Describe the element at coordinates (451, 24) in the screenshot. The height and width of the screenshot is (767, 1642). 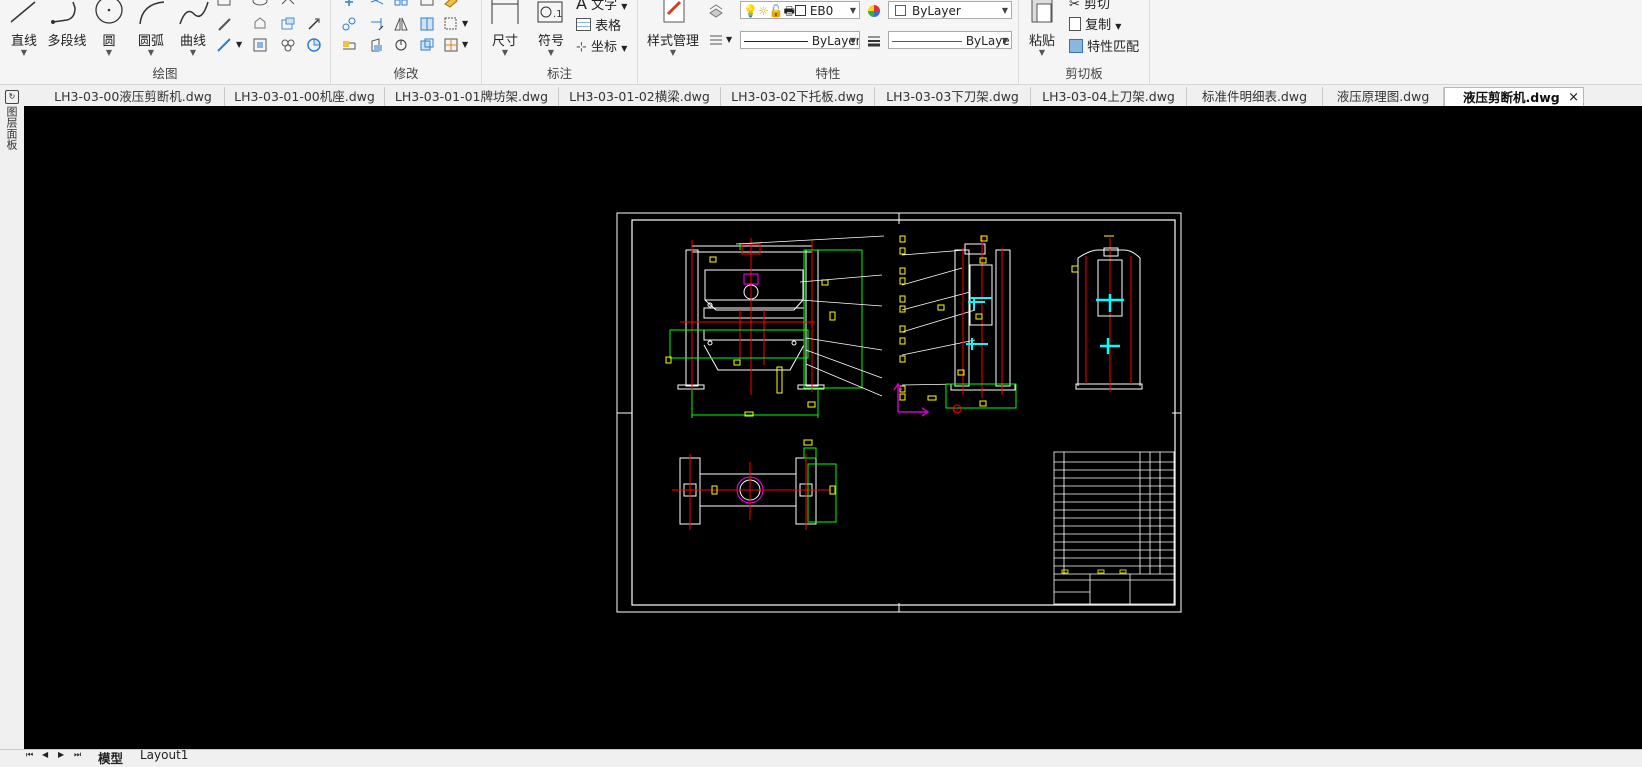
I see `offset-icon` at that location.